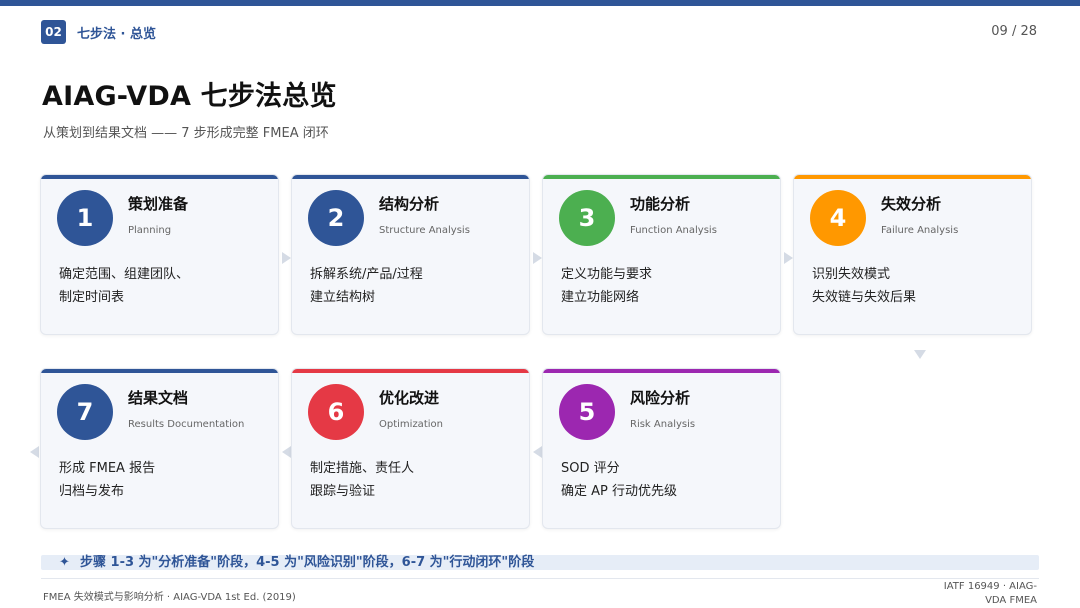 This screenshot has height=608, width=1080. What do you see at coordinates (912, 254) in the screenshot?
I see `step-card-4: 4 失效分析 Failure Analysis 识别失效模式 失效链与失效后果` at bounding box center [912, 254].